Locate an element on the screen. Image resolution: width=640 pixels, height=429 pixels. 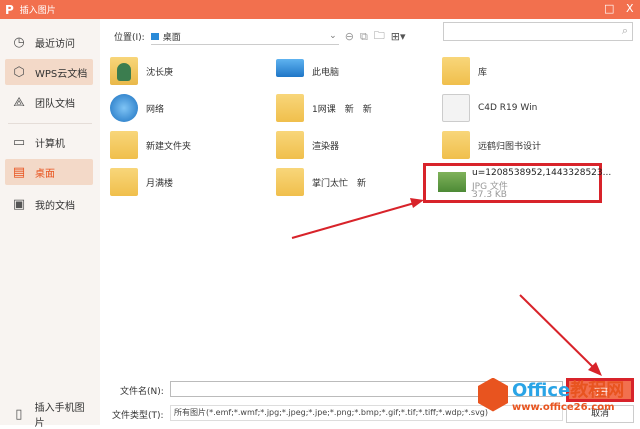
file-name: 网络 is located at coordinates (155, 109).